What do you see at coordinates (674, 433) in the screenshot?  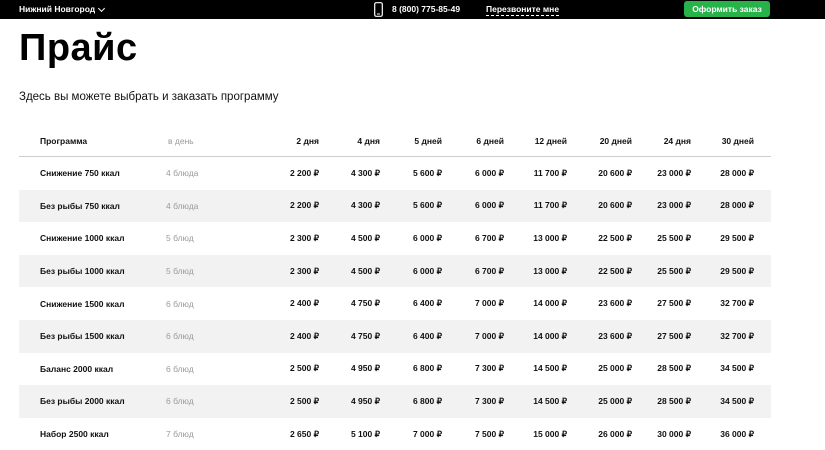 I see `price-cell: 30 000 ₽` at bounding box center [674, 433].